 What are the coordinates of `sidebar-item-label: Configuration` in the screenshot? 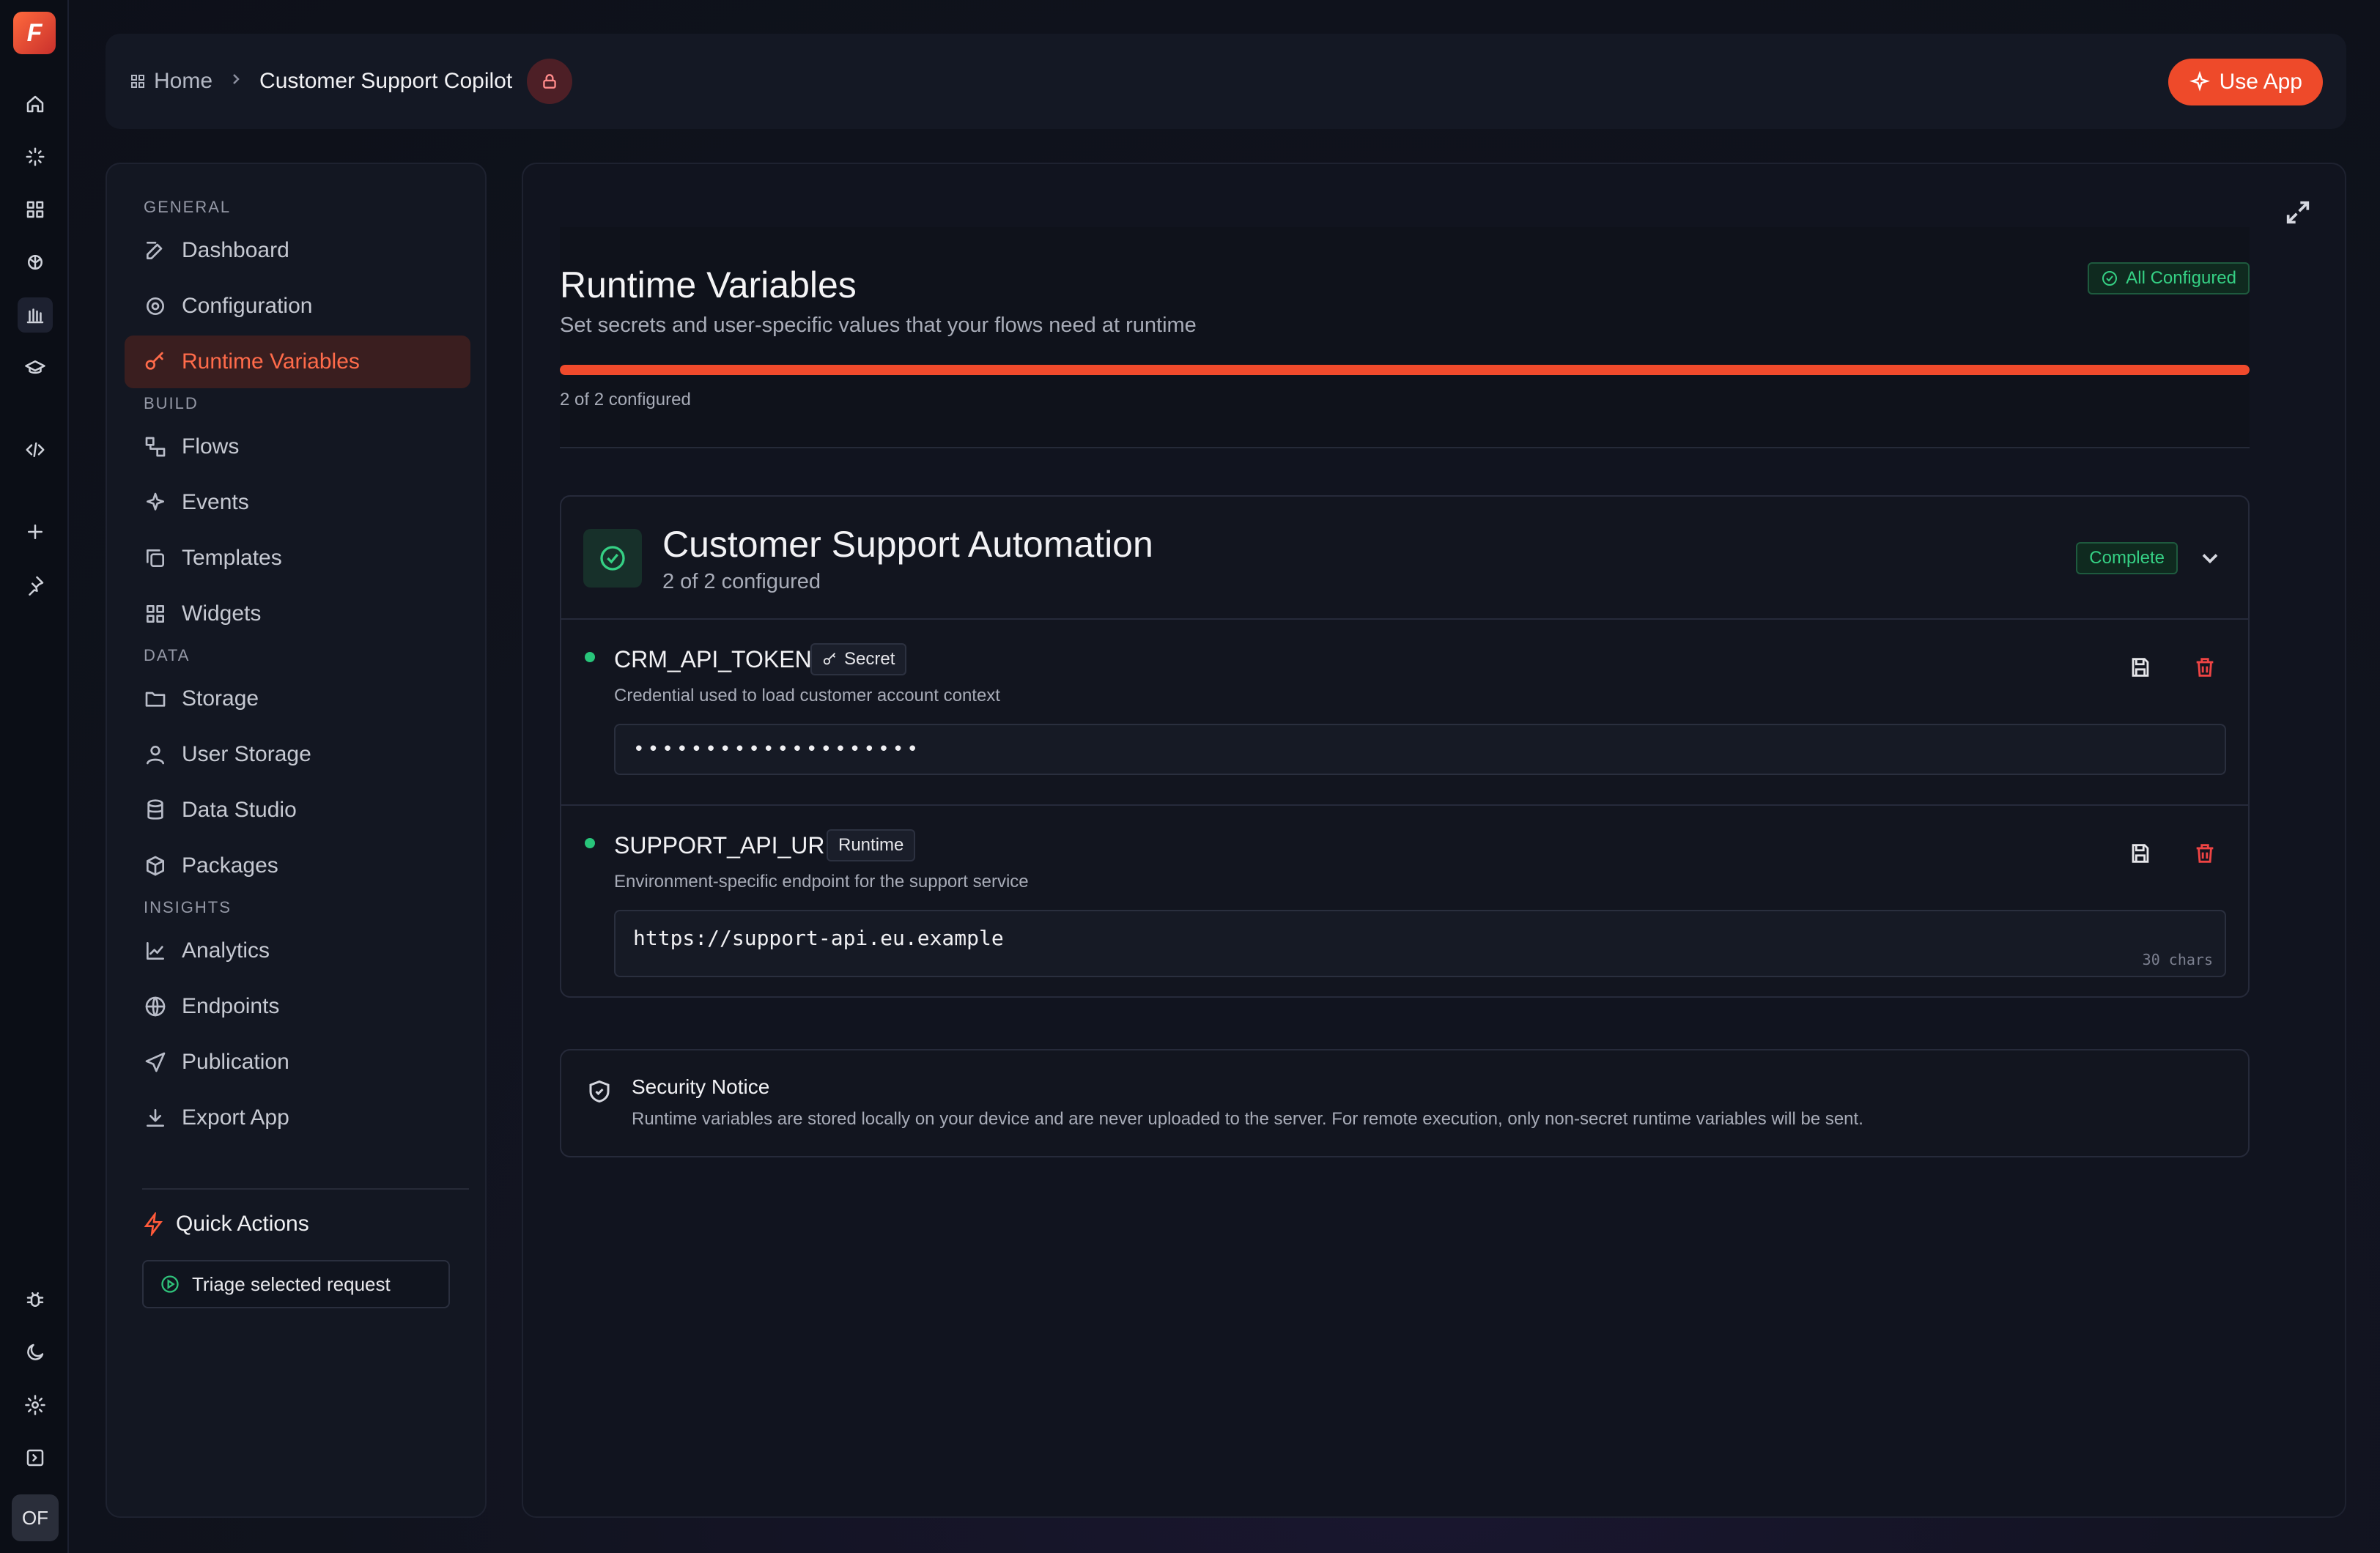 It's located at (247, 306).